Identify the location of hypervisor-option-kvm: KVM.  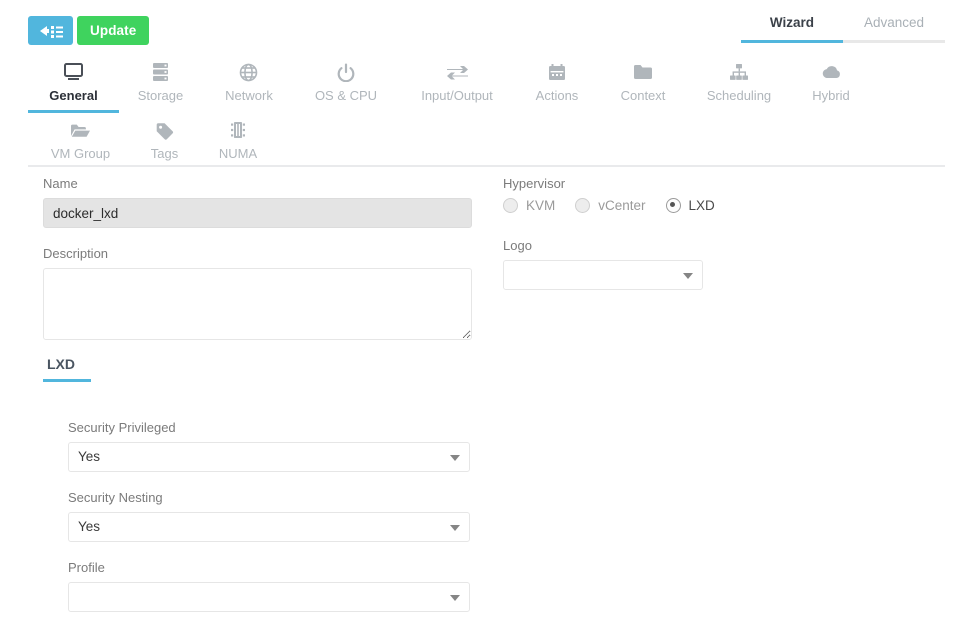
(529, 205).